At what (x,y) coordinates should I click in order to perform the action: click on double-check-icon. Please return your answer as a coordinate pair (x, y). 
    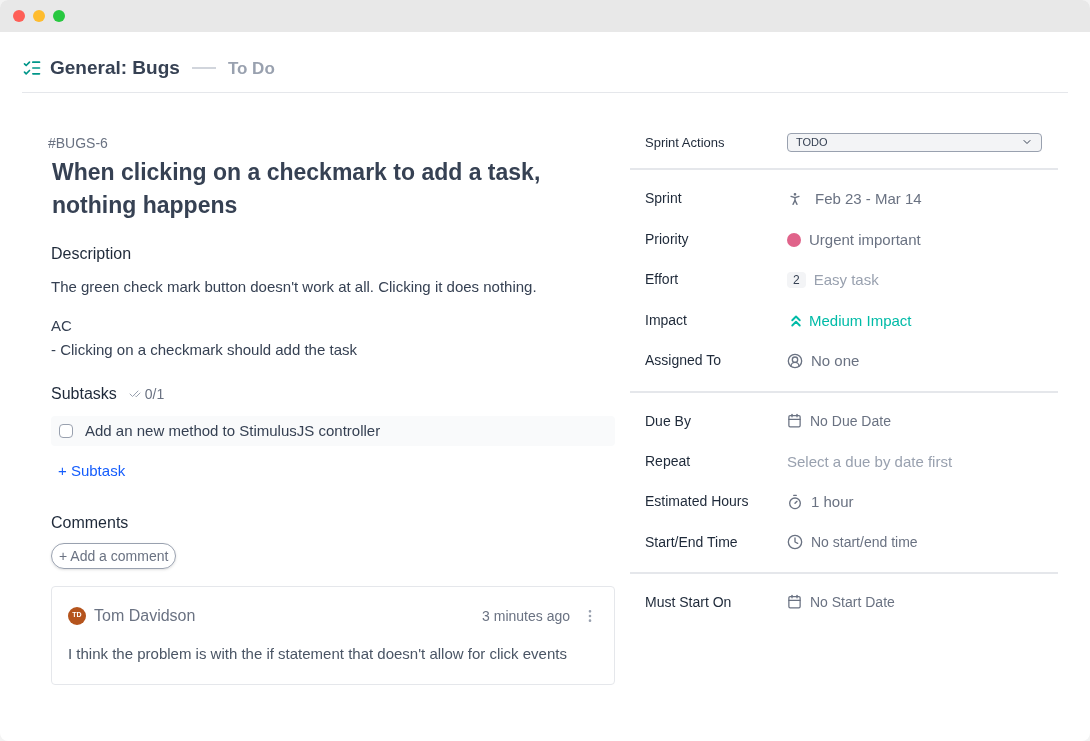
    Looking at the image, I should click on (134, 394).